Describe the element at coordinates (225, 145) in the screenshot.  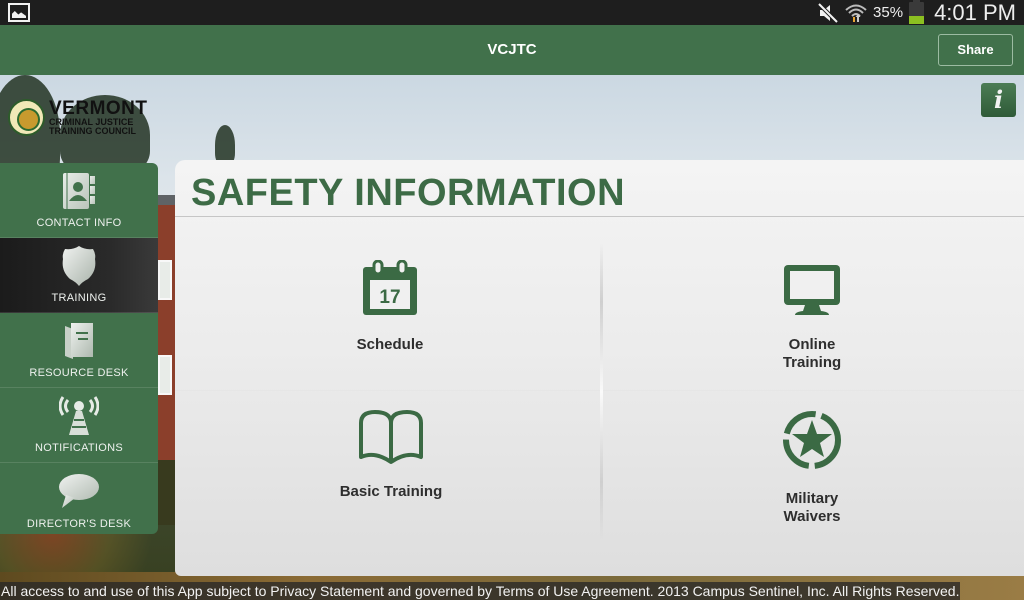
I see `tree-decoration` at that location.